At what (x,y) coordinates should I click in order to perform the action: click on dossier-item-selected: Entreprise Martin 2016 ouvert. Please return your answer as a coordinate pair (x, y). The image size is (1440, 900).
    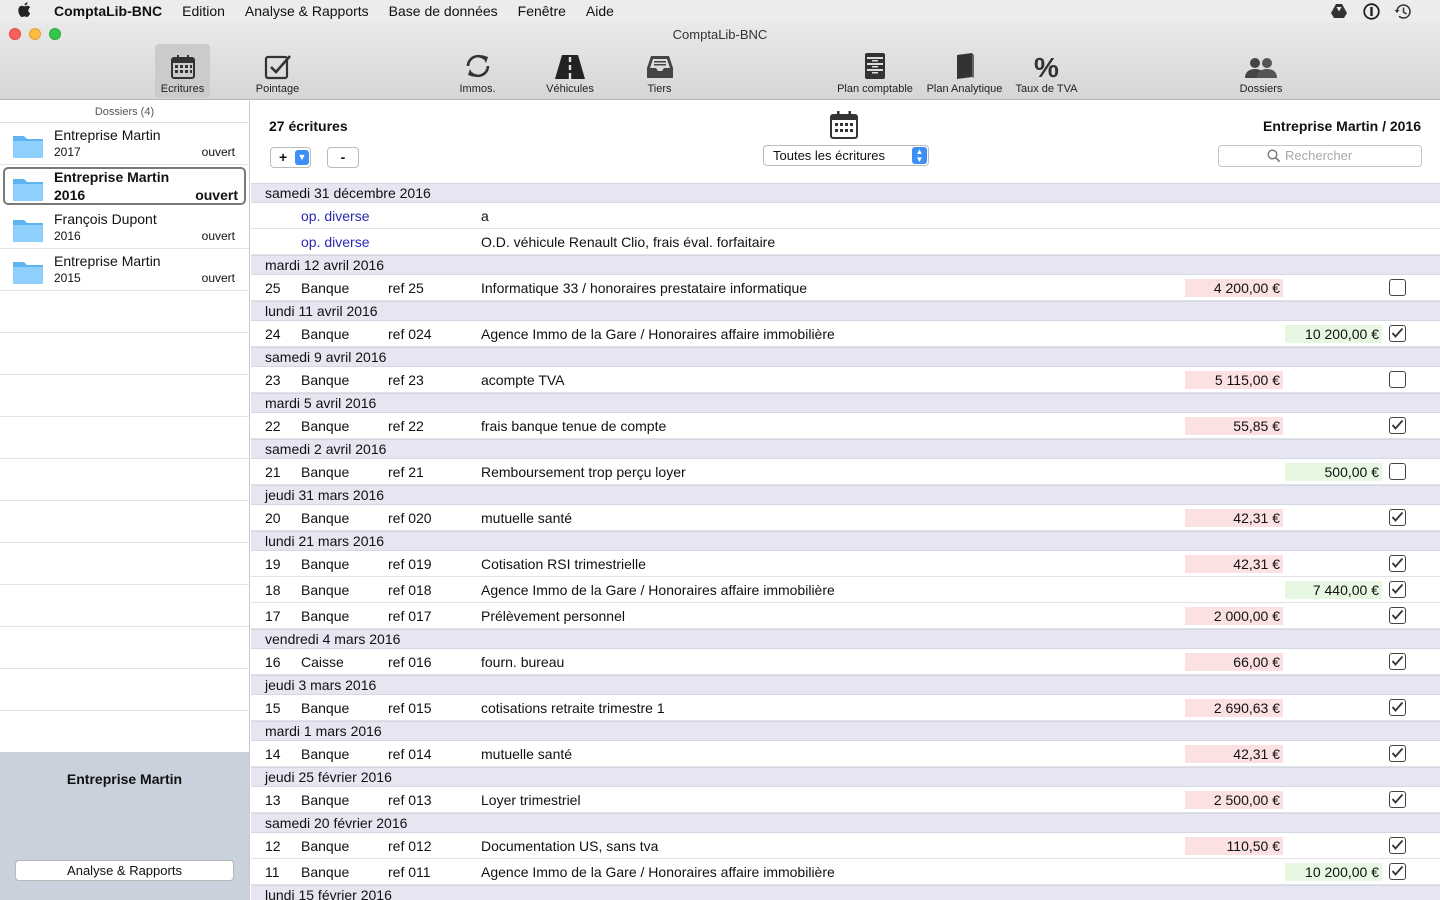
    Looking at the image, I should click on (124, 186).